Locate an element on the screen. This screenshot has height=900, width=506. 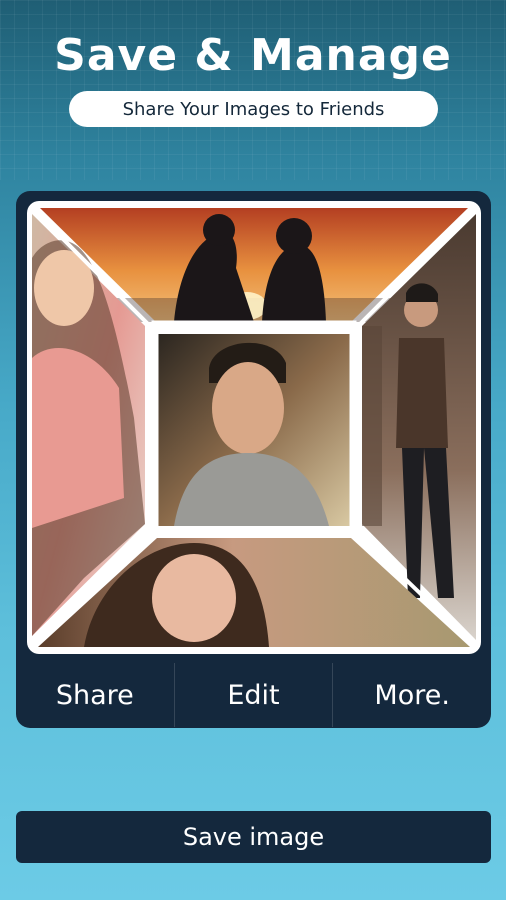
subtitle-text: Share Your Images to Friends is located at coordinates (253, 109).